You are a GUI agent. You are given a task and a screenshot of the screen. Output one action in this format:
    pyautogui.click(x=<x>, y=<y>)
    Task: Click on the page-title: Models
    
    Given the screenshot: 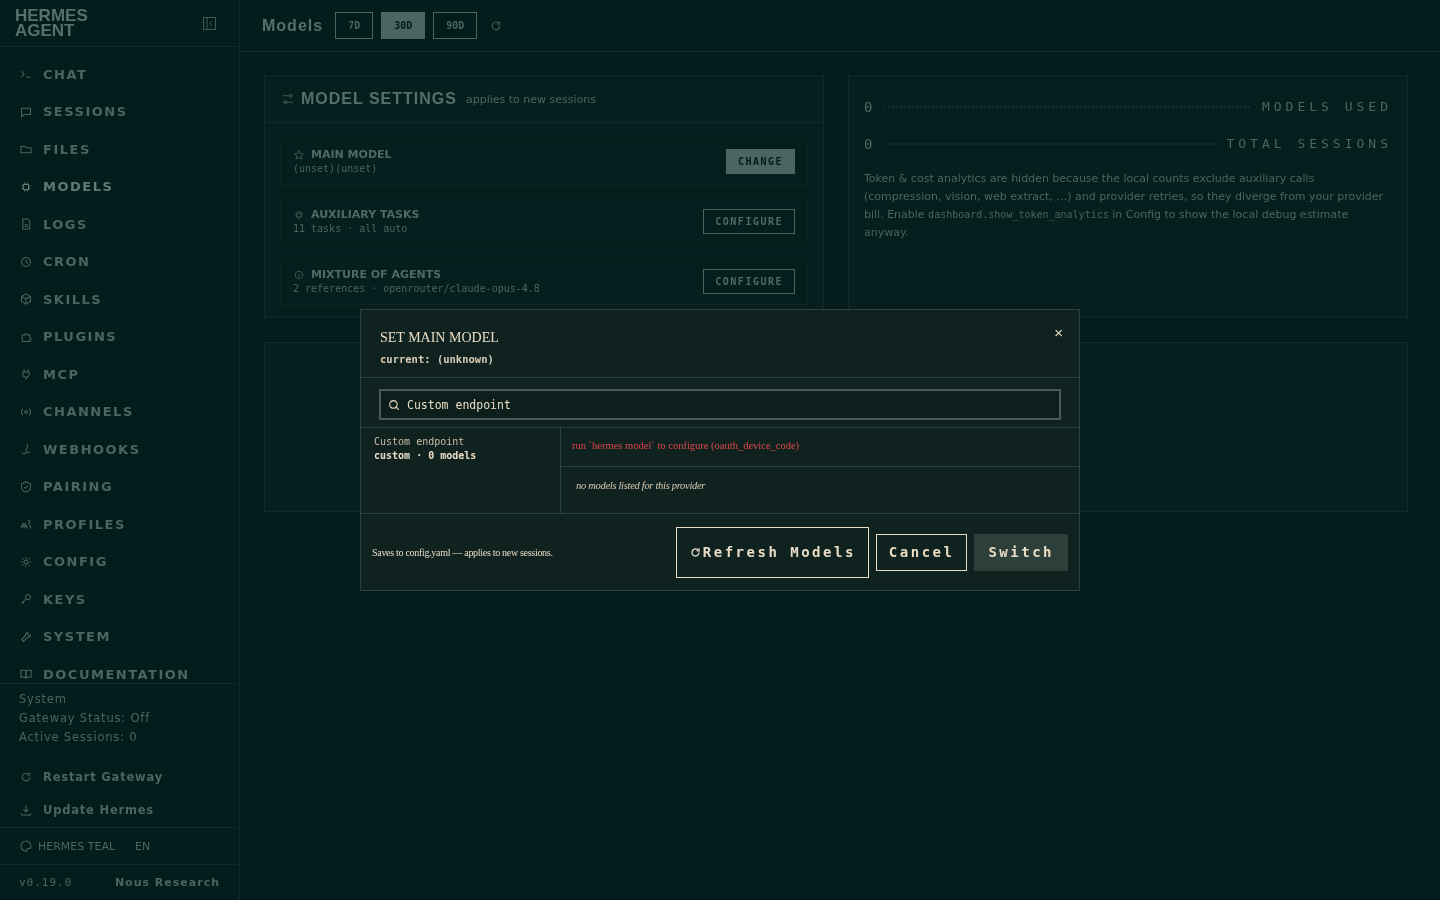 What is the action you would take?
    pyautogui.click(x=293, y=25)
    